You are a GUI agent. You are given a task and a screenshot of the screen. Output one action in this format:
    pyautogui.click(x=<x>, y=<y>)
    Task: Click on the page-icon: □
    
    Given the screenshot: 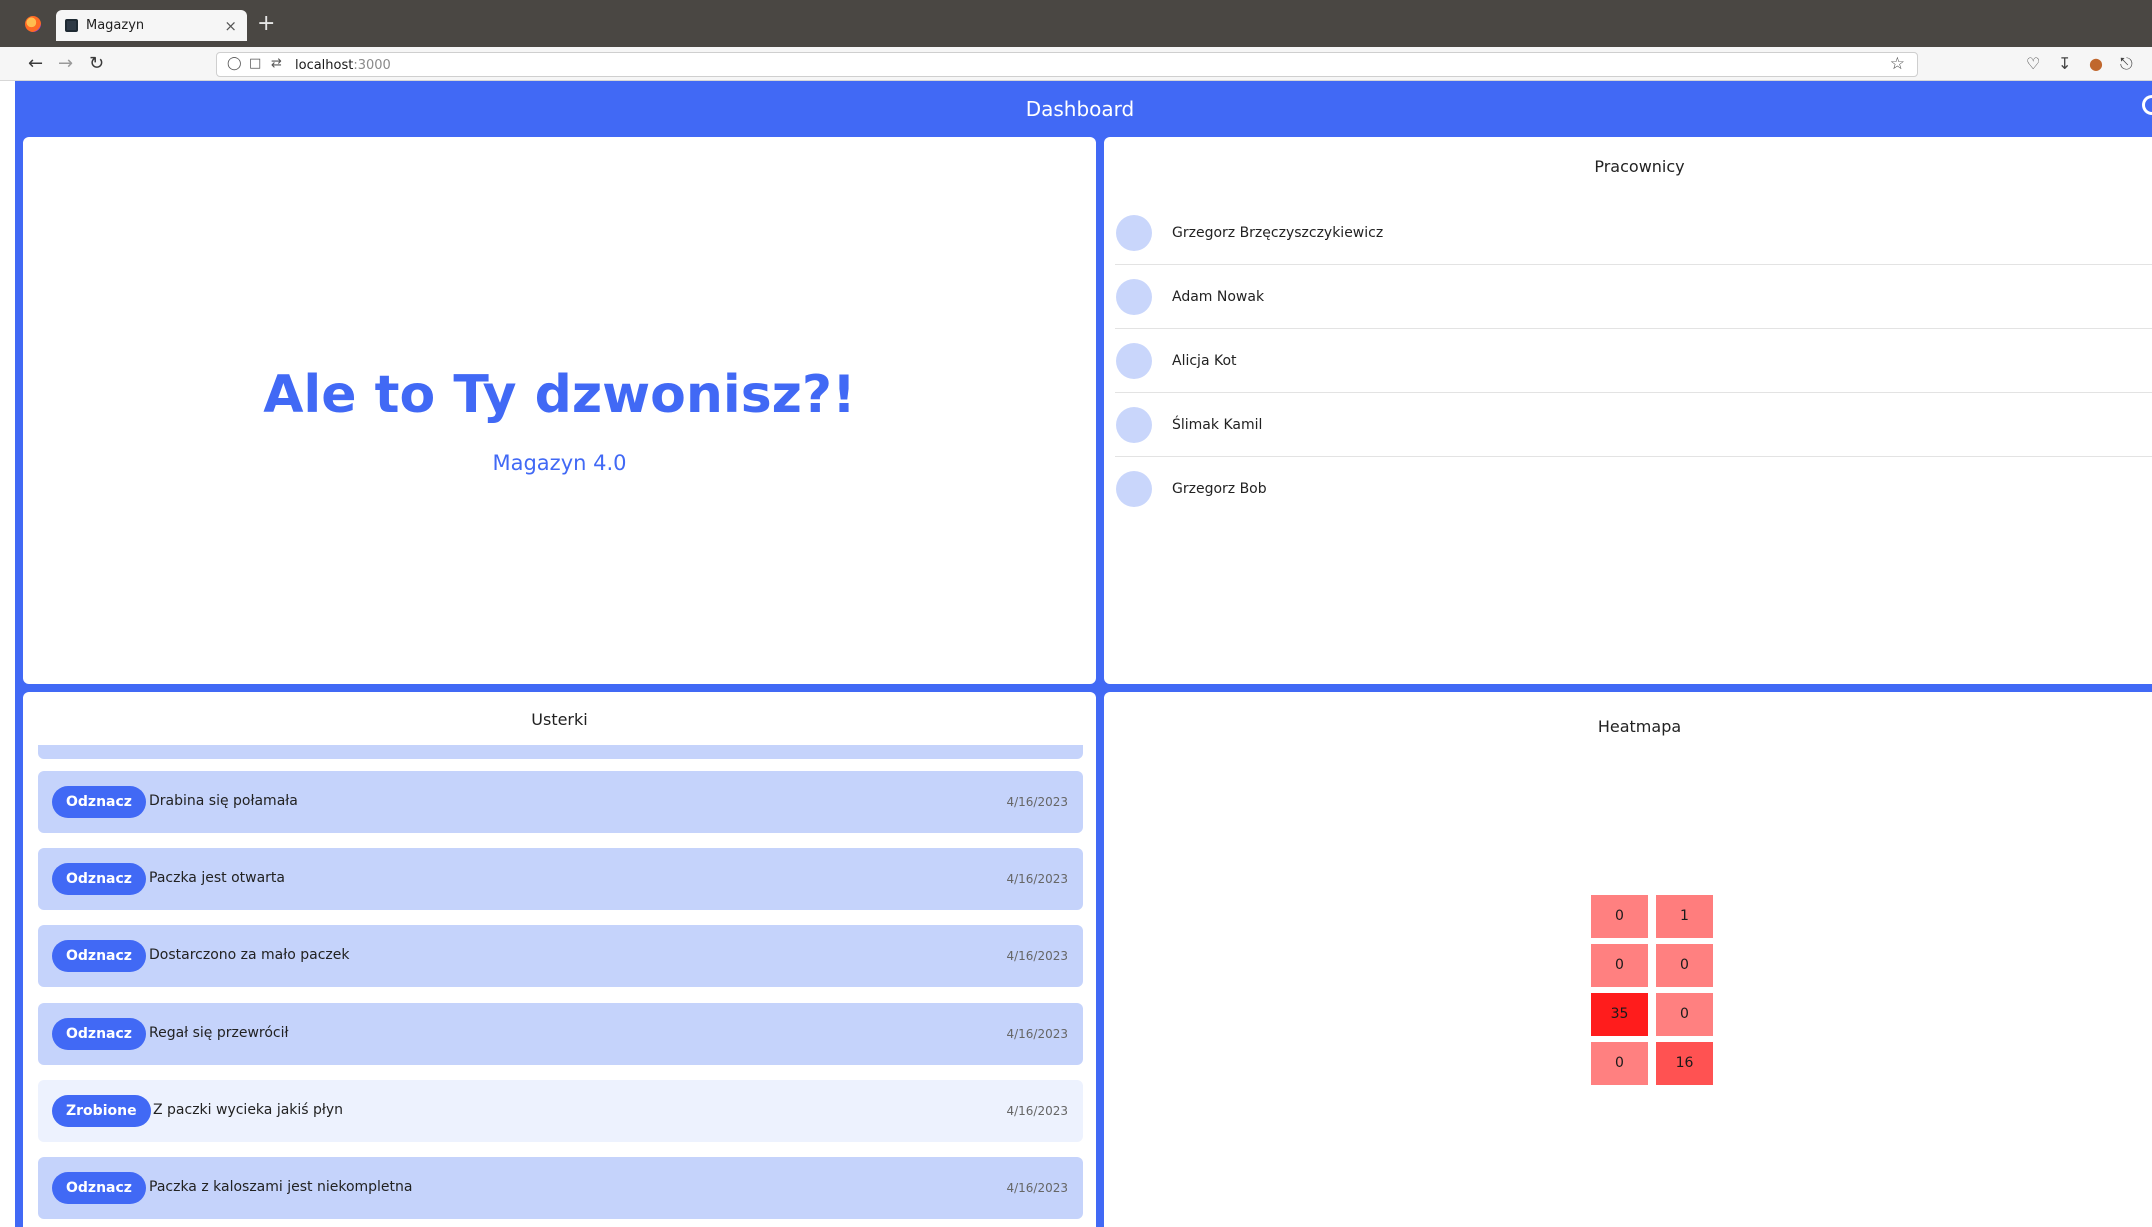 What is the action you would take?
    pyautogui.click(x=255, y=63)
    